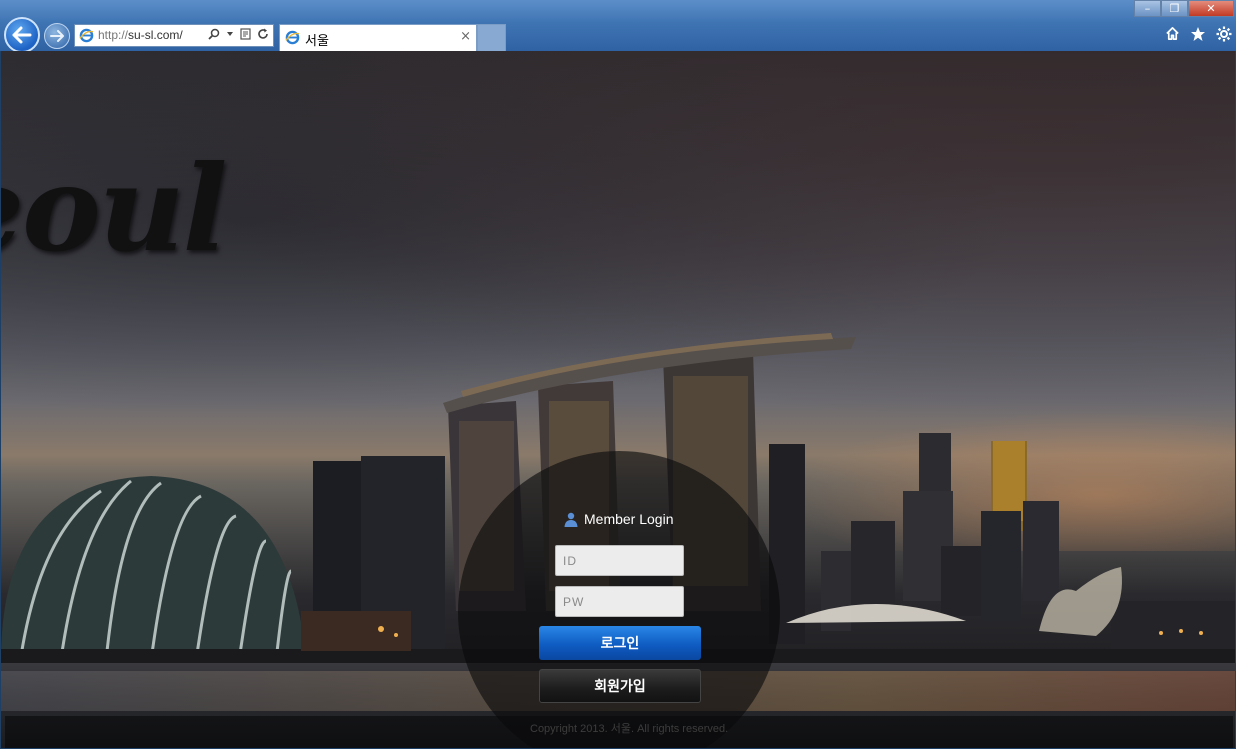 The width and height of the screenshot is (1236, 749). I want to click on copyright-text: Copyright 2013. 서울. All rights reserved., so click(629, 729).